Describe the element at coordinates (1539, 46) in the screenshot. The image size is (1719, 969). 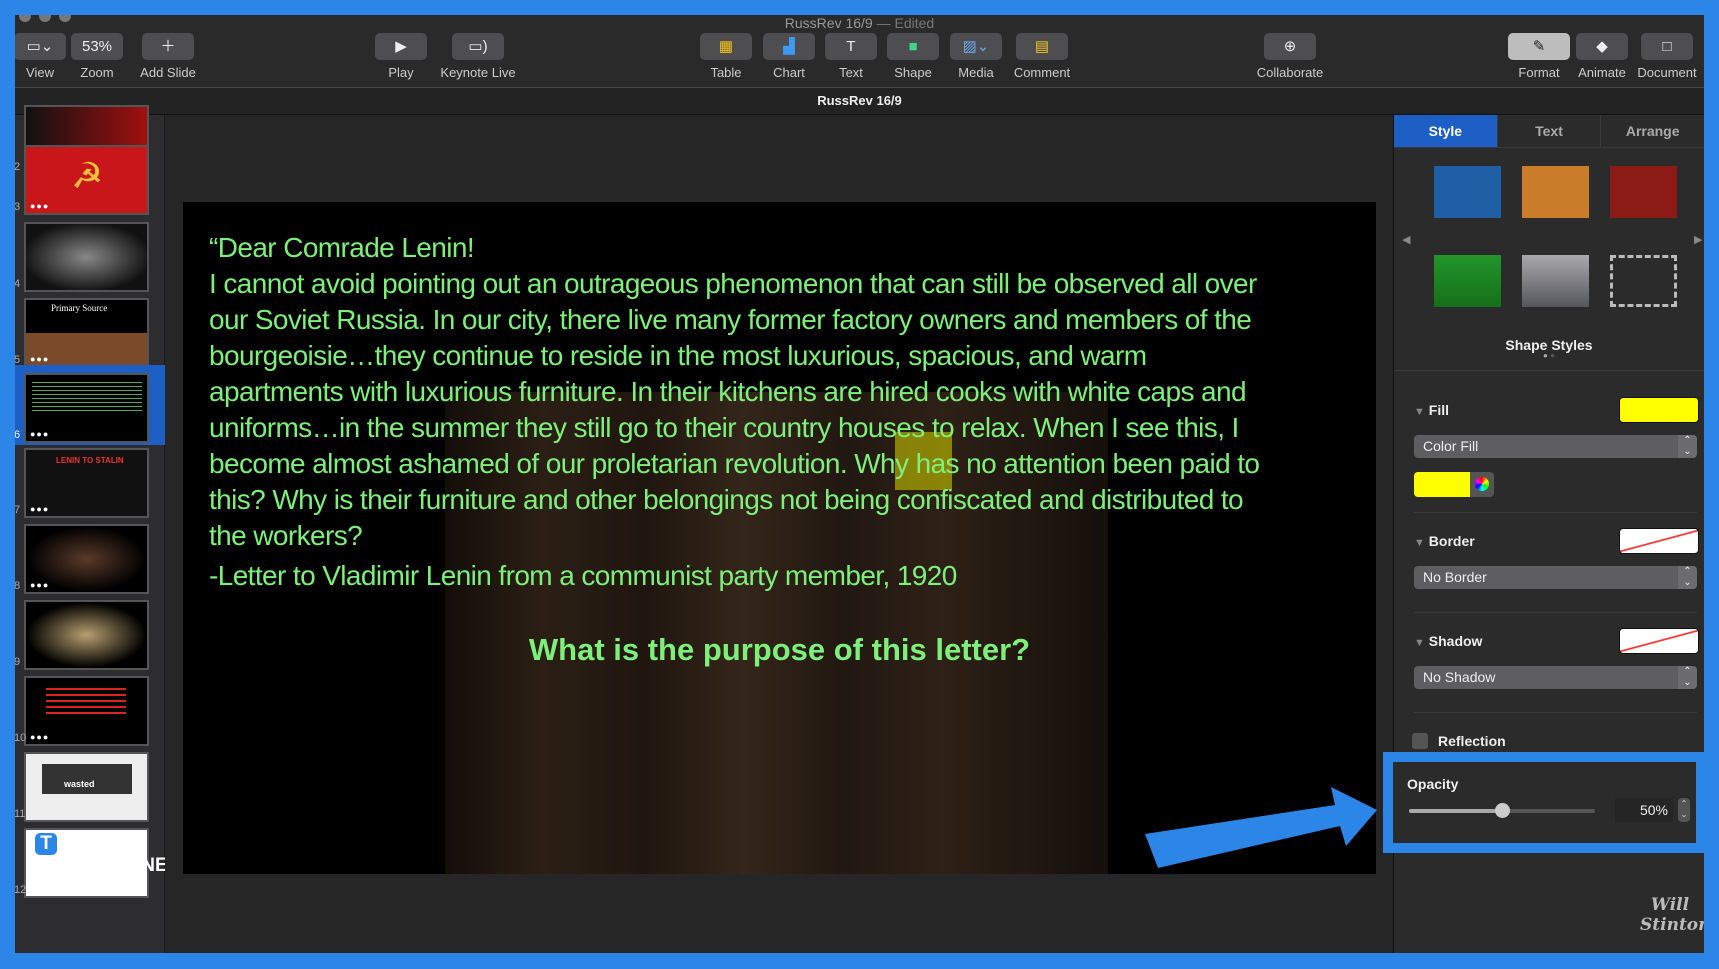
I see `paintbrush-icon: ✎` at that location.